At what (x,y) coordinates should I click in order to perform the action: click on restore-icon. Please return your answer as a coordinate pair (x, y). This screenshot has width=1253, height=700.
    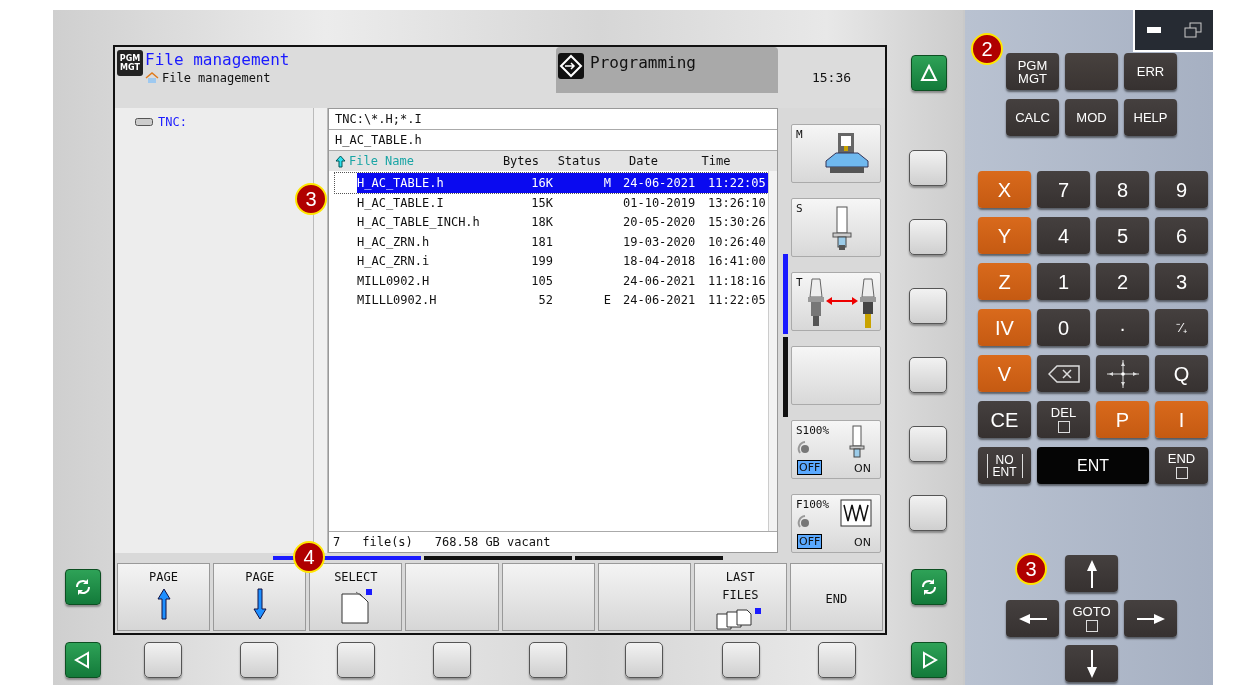
    Looking at the image, I should click on (1192, 30).